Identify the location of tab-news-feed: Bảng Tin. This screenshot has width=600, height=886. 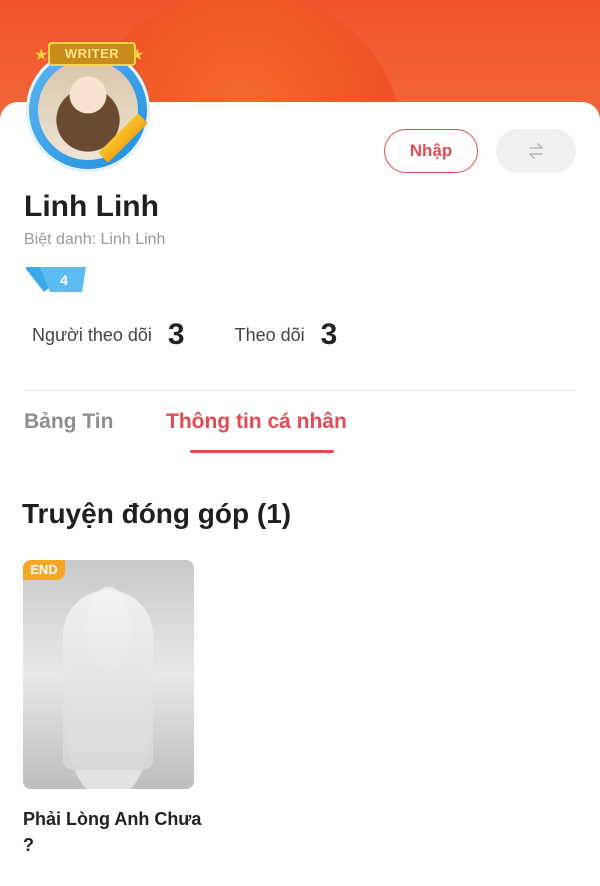
(68, 422).